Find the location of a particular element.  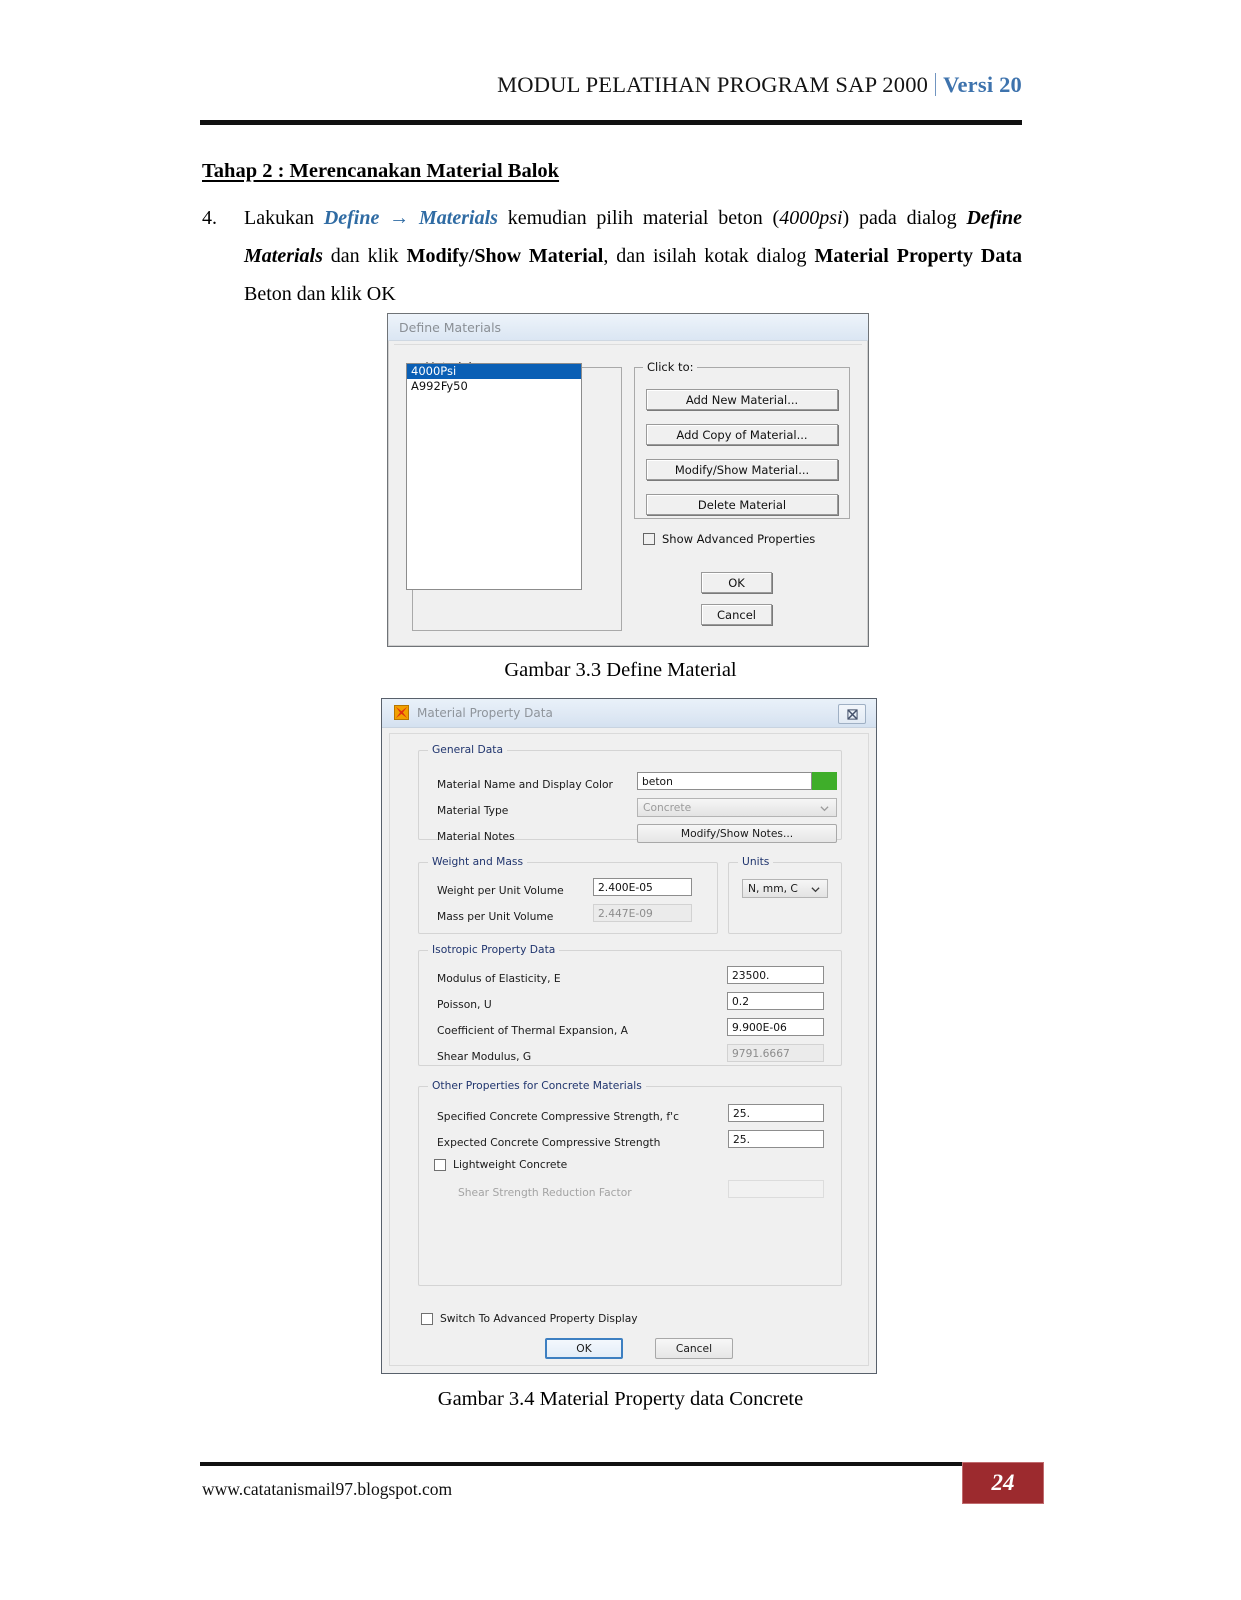

units-legend: Units is located at coordinates (756, 861).